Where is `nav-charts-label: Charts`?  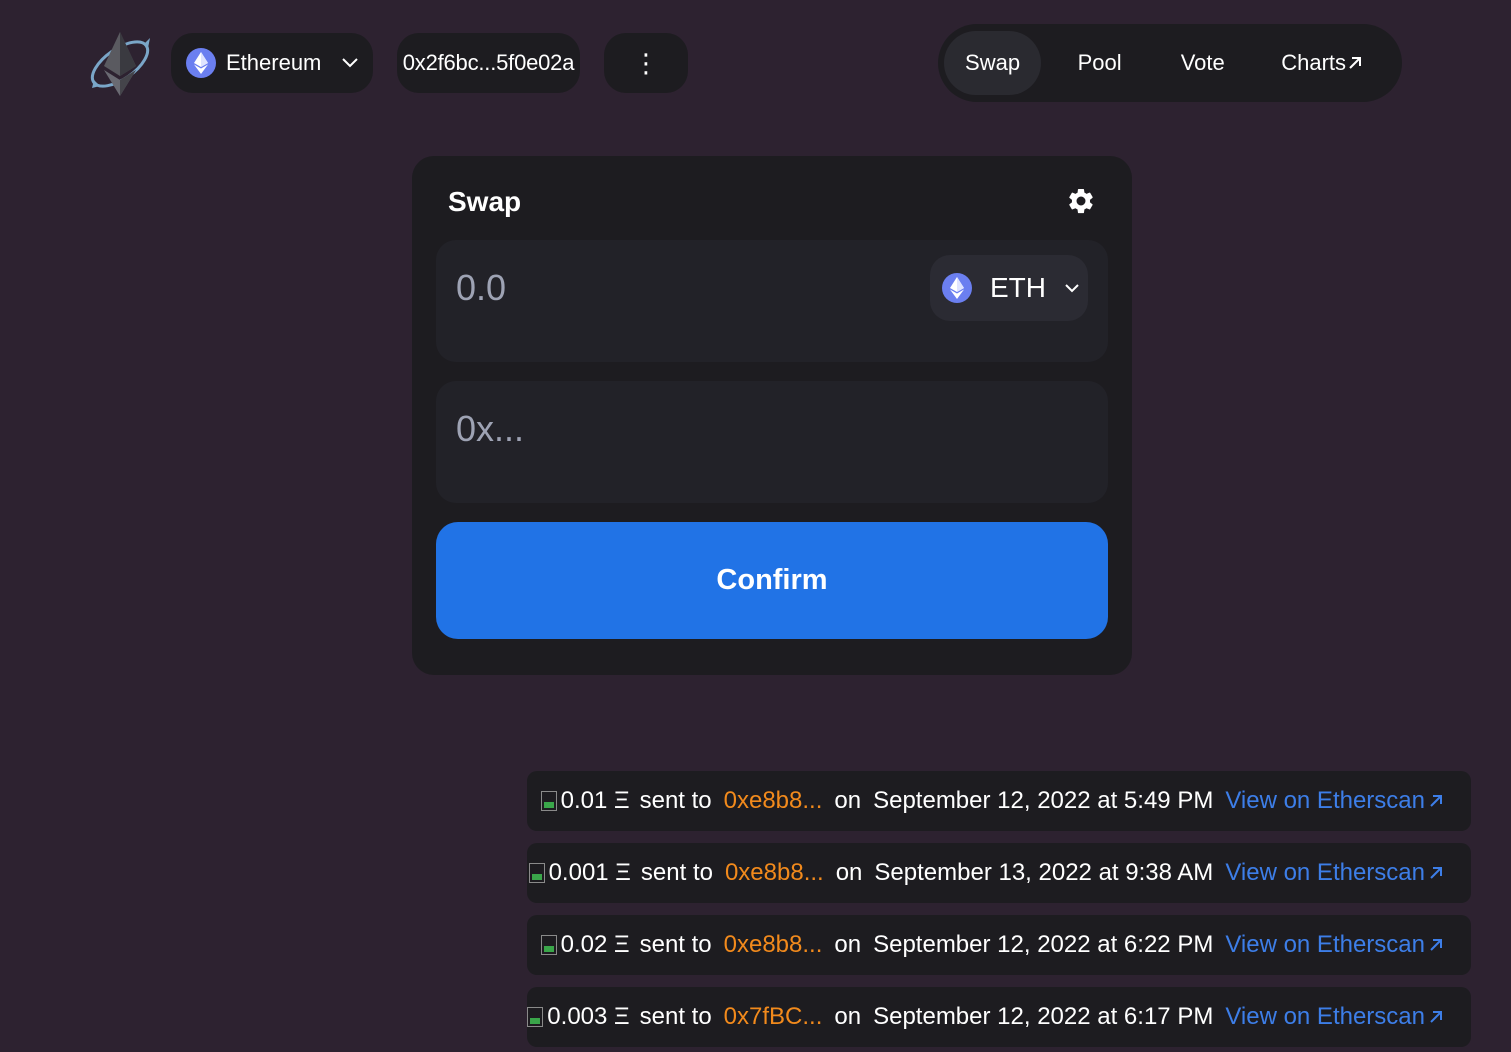
nav-charts-label: Charts is located at coordinates (1314, 62).